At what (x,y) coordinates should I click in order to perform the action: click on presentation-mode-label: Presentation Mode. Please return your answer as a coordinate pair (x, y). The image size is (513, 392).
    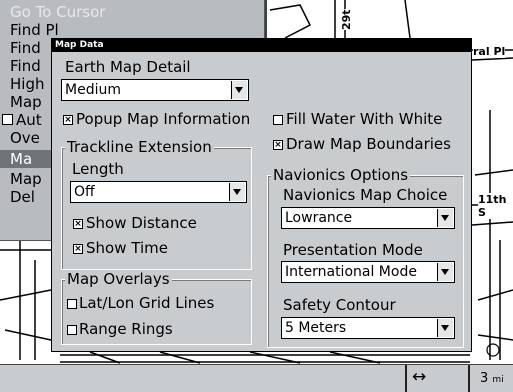
    Looking at the image, I should click on (353, 250).